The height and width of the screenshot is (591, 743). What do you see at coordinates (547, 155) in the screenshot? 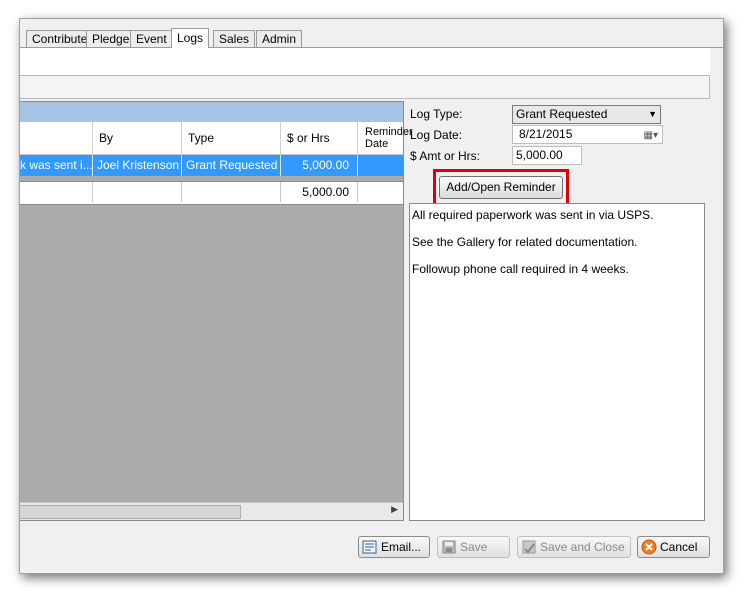
I see `amount-input: 5,000.00` at bounding box center [547, 155].